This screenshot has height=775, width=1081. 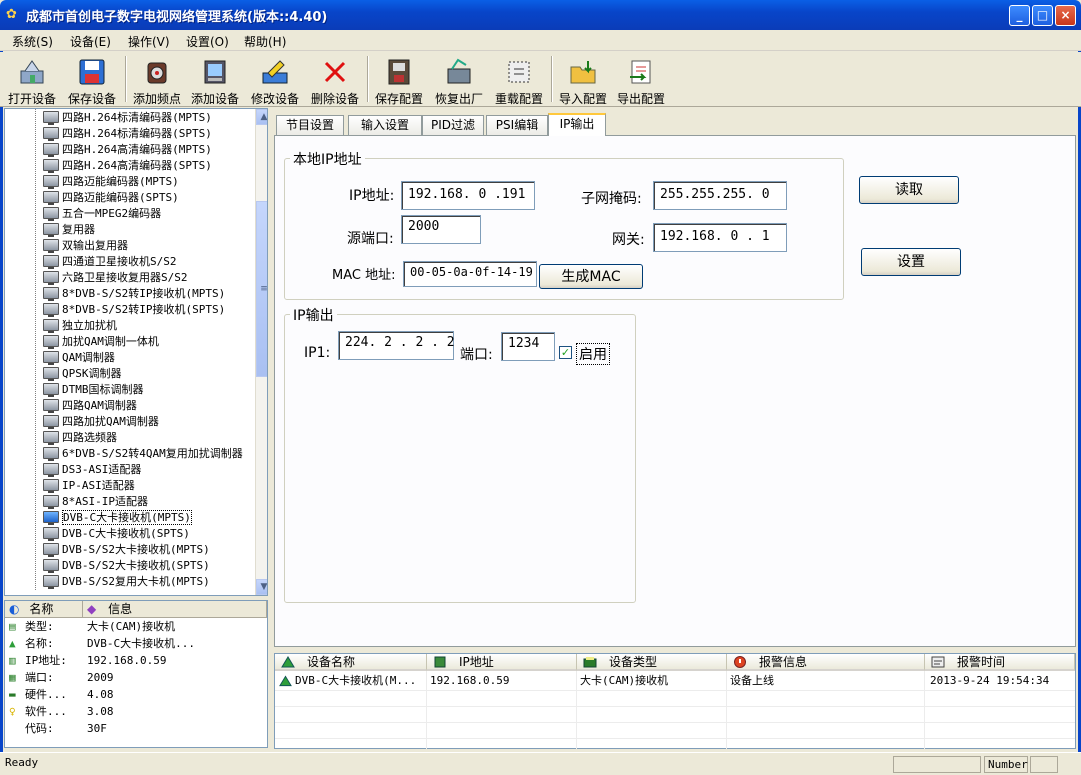 I want to click on menu-system: 系统(S), so click(x=32, y=41).